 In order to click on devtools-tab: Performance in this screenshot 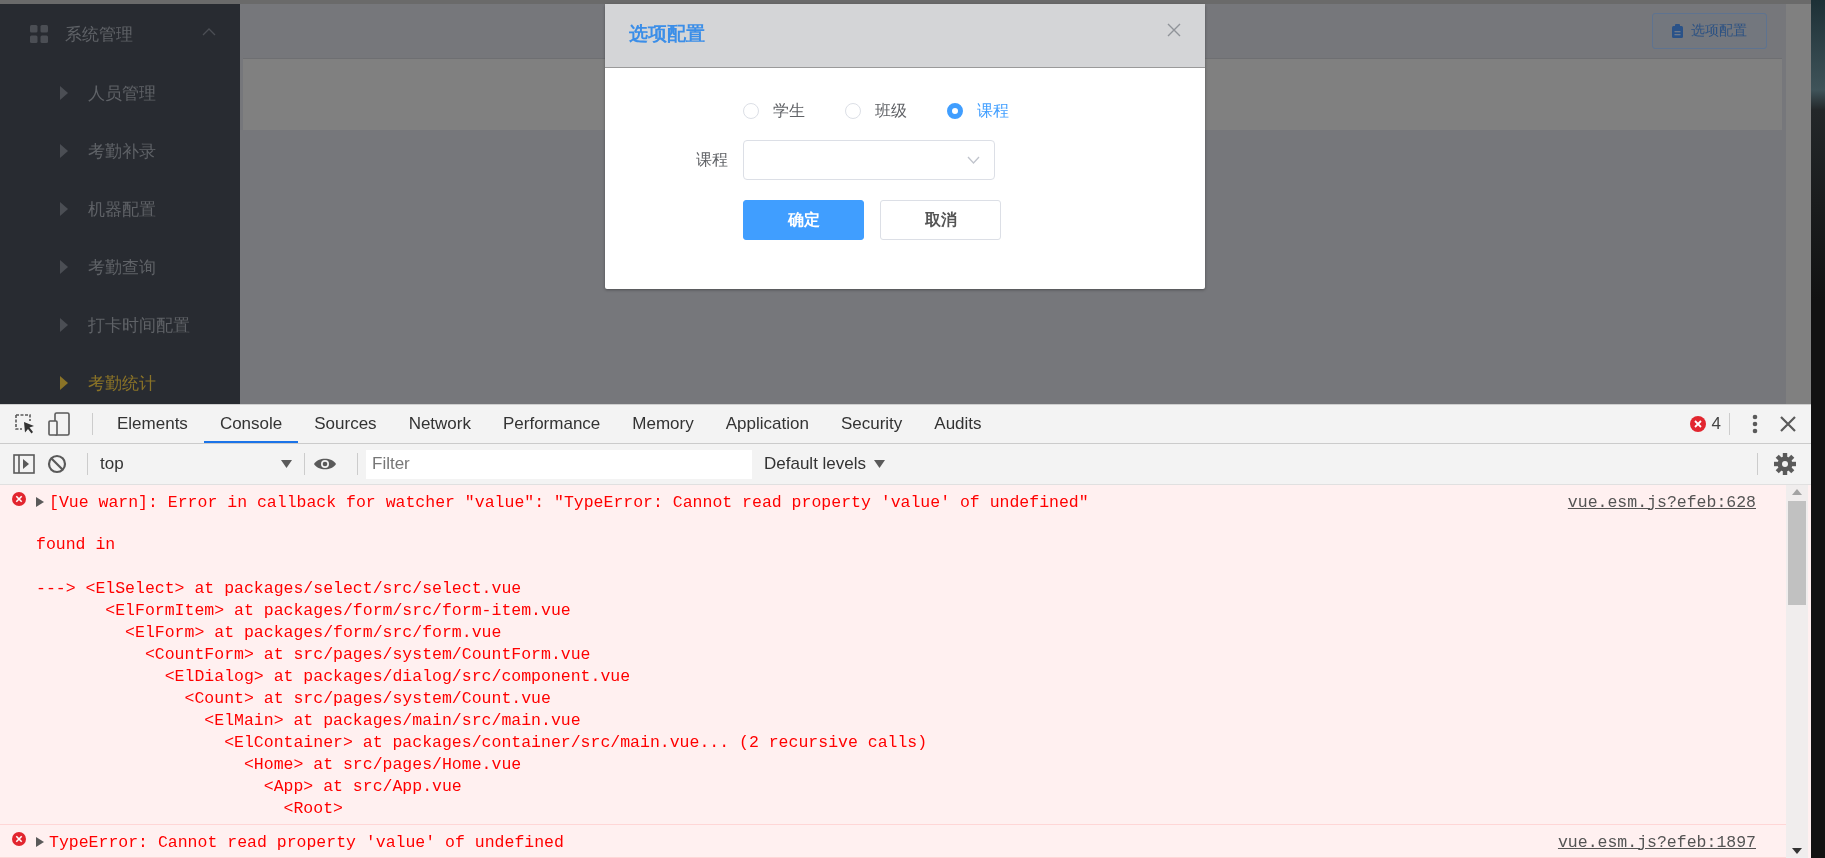, I will do `click(552, 424)`.